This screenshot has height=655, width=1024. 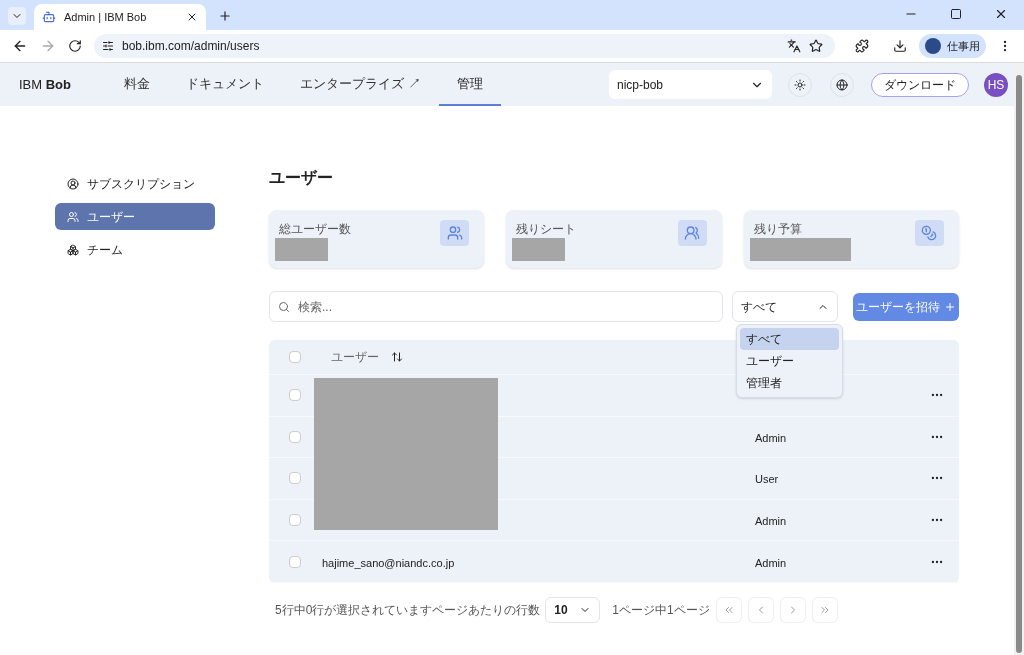 I want to click on user-avatar: HS, so click(x=996, y=84).